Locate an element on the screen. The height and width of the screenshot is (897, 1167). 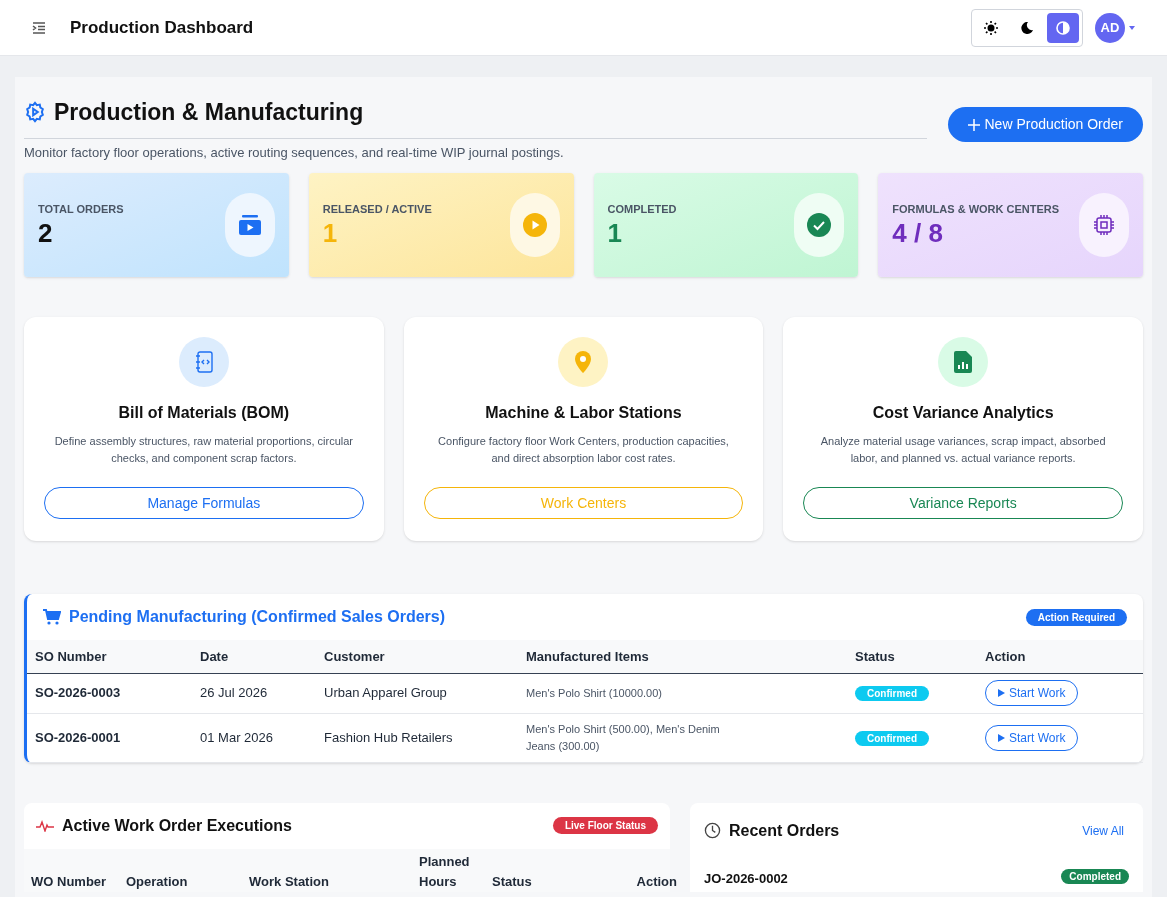
table-cell-text: Men's Polo Shirt (500.00), Men's Denim Jeans (300.00) is located at coordinates (623, 737).